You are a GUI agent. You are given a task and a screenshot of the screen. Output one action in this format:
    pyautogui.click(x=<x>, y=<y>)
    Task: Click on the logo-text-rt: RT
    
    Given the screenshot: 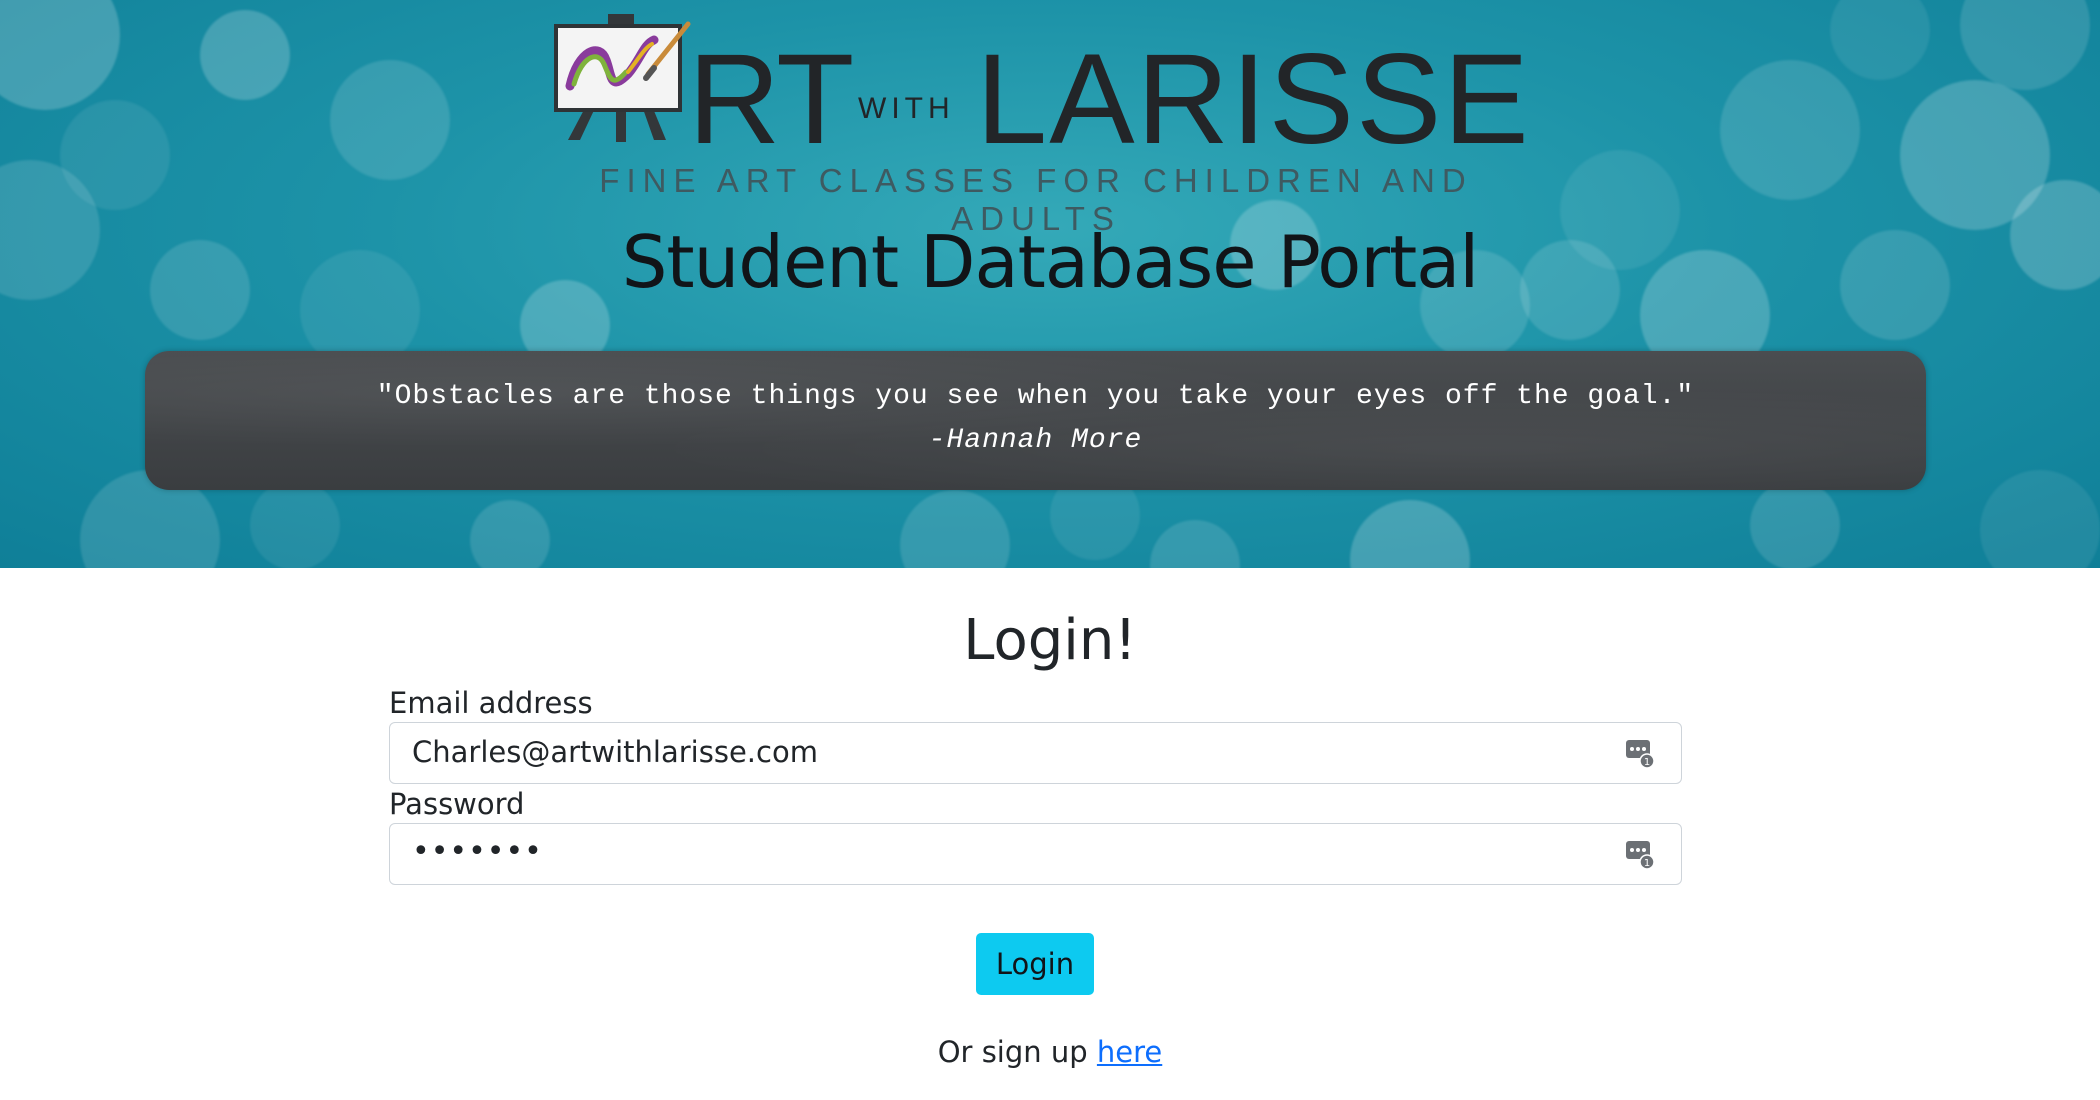 What is the action you would take?
    pyautogui.click(x=771, y=99)
    